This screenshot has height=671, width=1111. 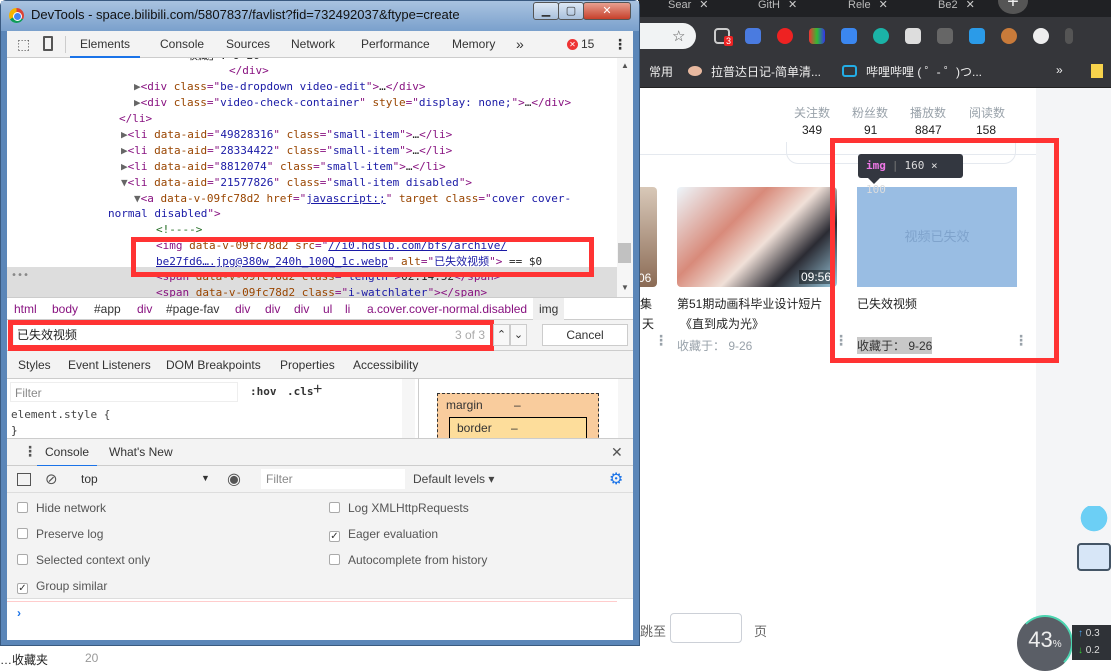 What do you see at coordinates (678, 36) in the screenshot?
I see `bookmark-star-icon: ☆` at bounding box center [678, 36].